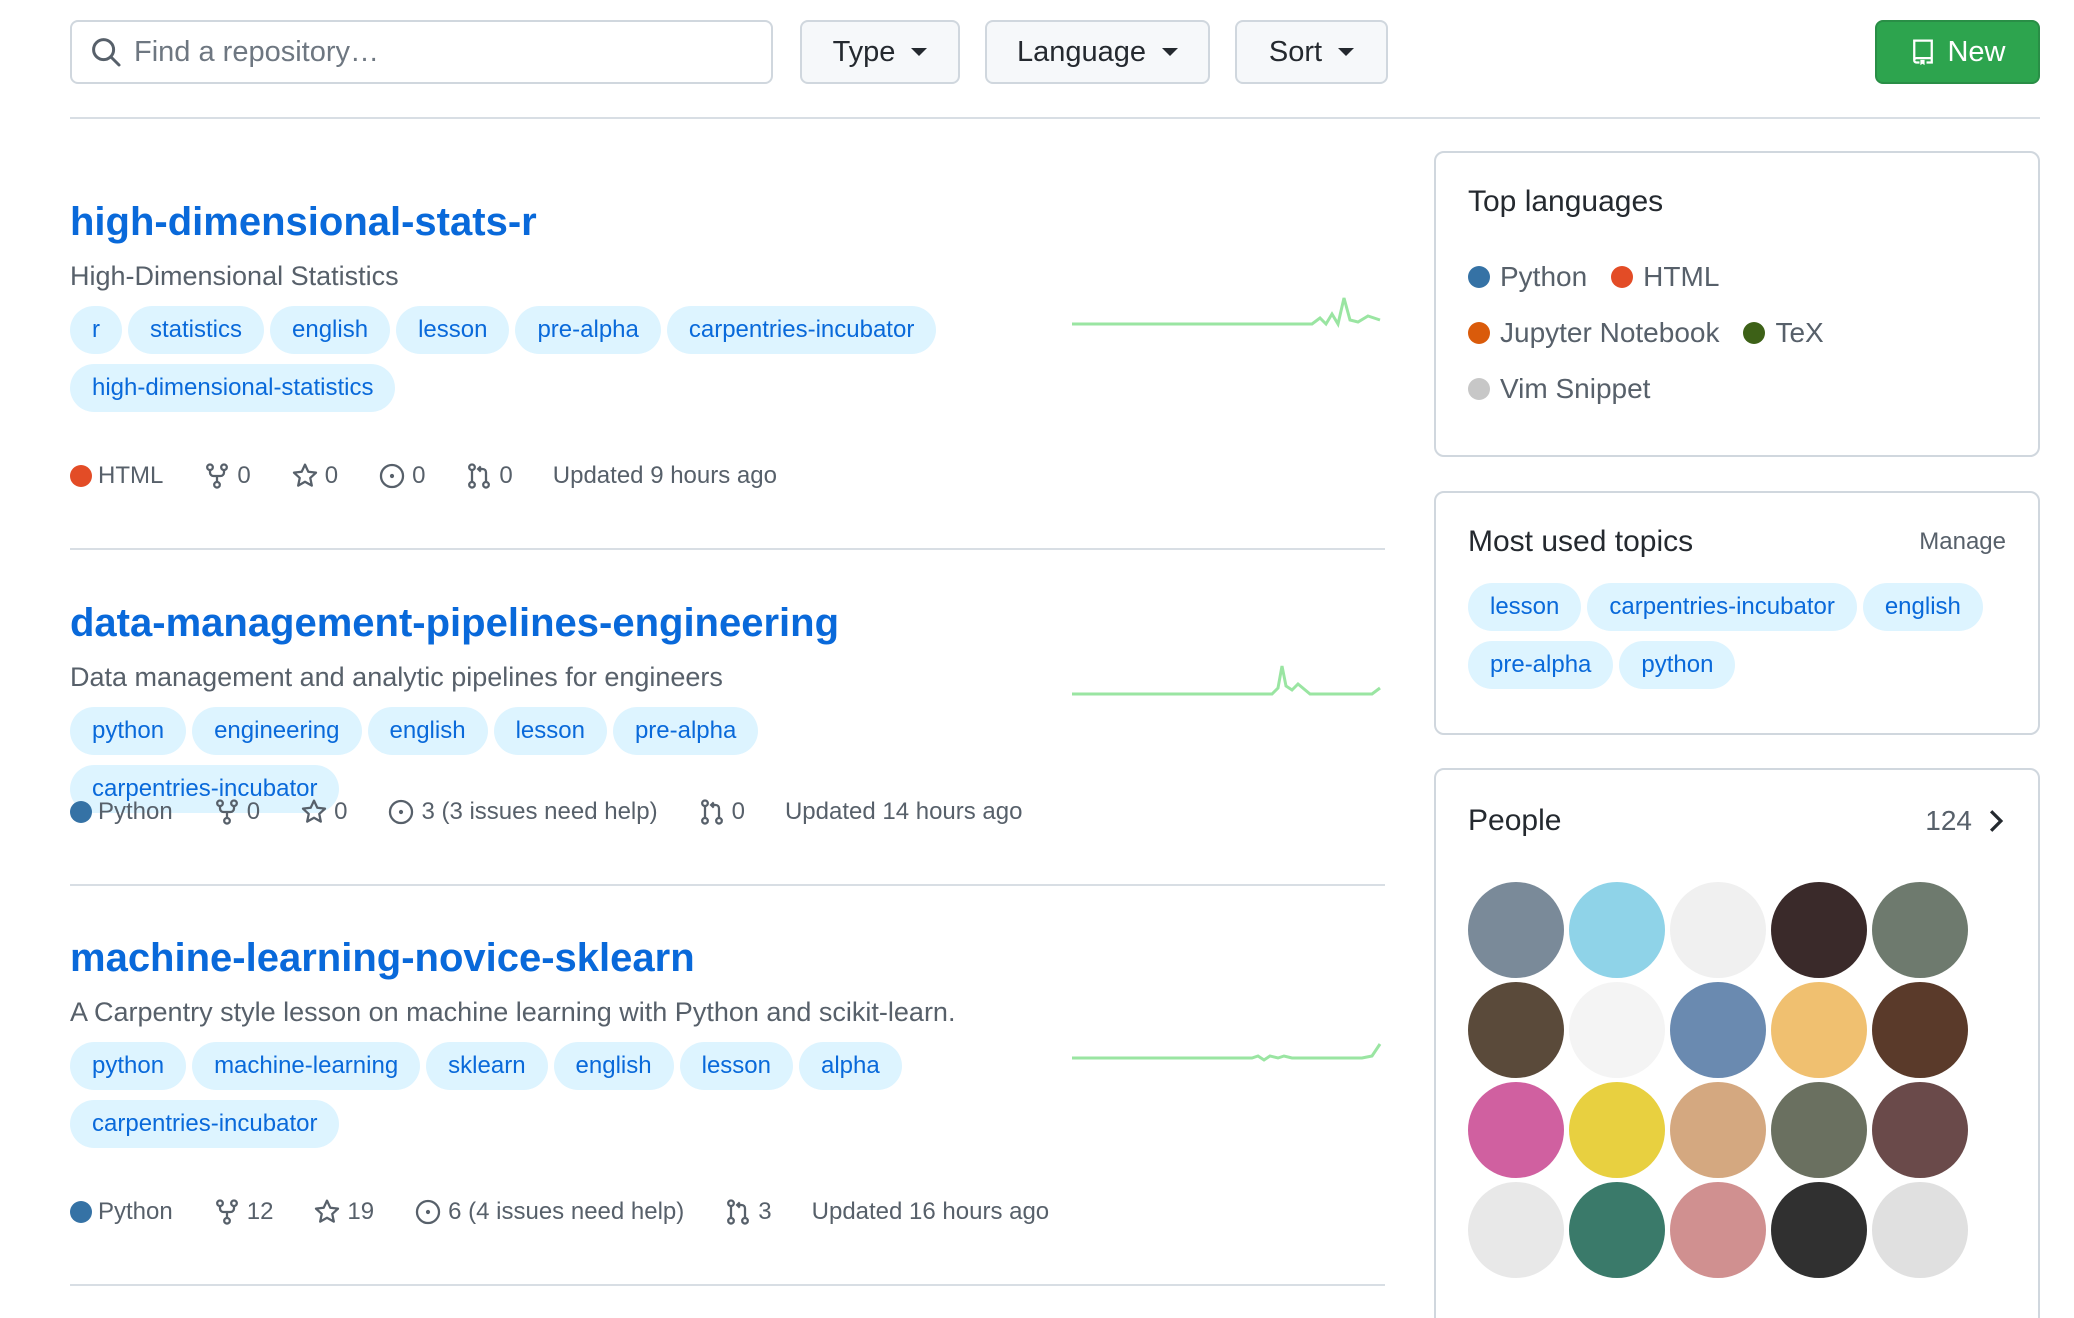 The height and width of the screenshot is (1318, 2074). What do you see at coordinates (1515, 820) in the screenshot?
I see `people-title: People` at bounding box center [1515, 820].